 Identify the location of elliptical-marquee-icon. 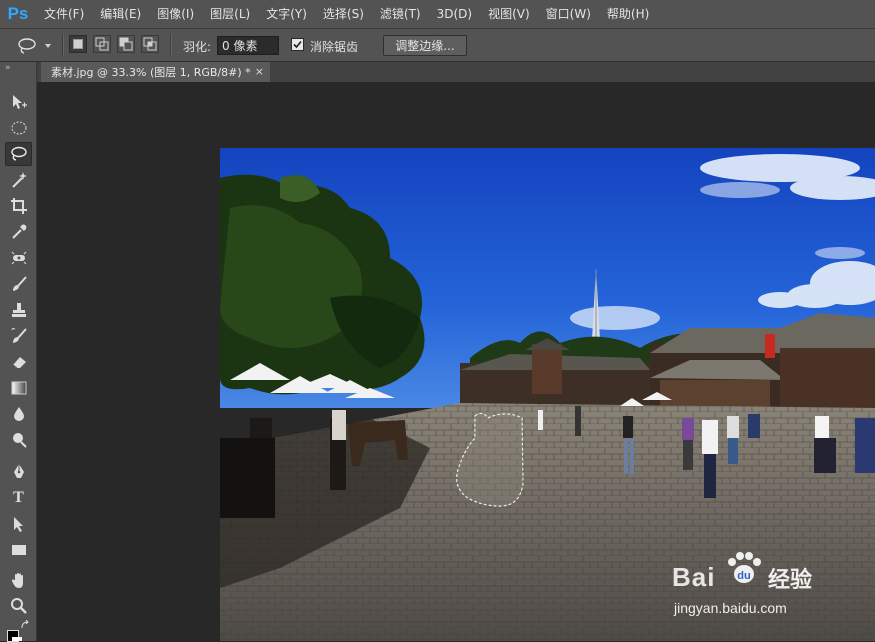
(18, 128).